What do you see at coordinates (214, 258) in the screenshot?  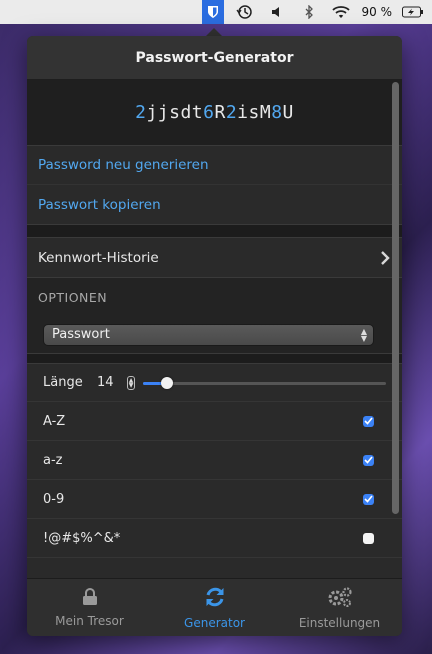 I see `password-history-row: Kennwort-Historie` at bounding box center [214, 258].